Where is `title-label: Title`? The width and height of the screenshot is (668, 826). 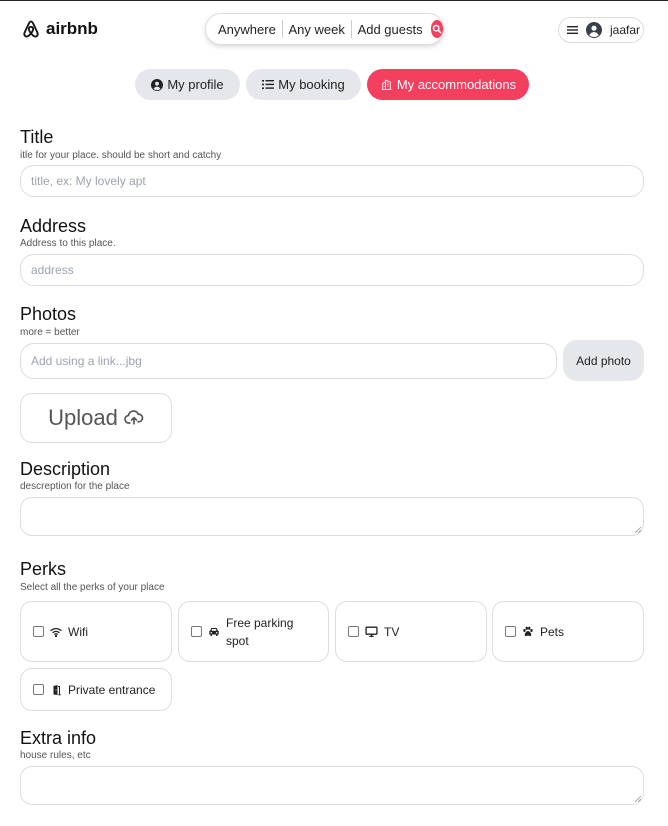 title-label: Title is located at coordinates (37, 137).